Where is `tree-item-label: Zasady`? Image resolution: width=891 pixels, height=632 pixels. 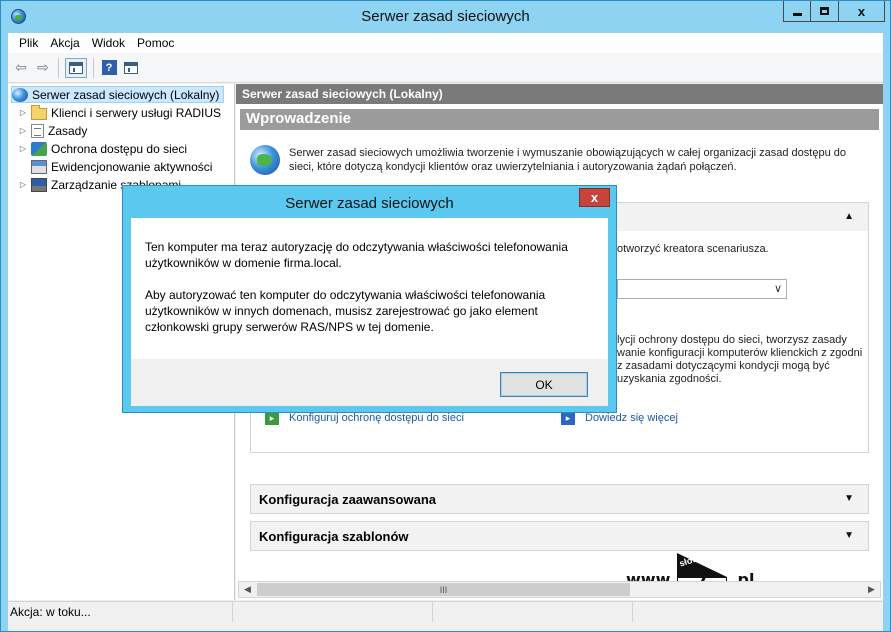 tree-item-label: Zasady is located at coordinates (68, 130).